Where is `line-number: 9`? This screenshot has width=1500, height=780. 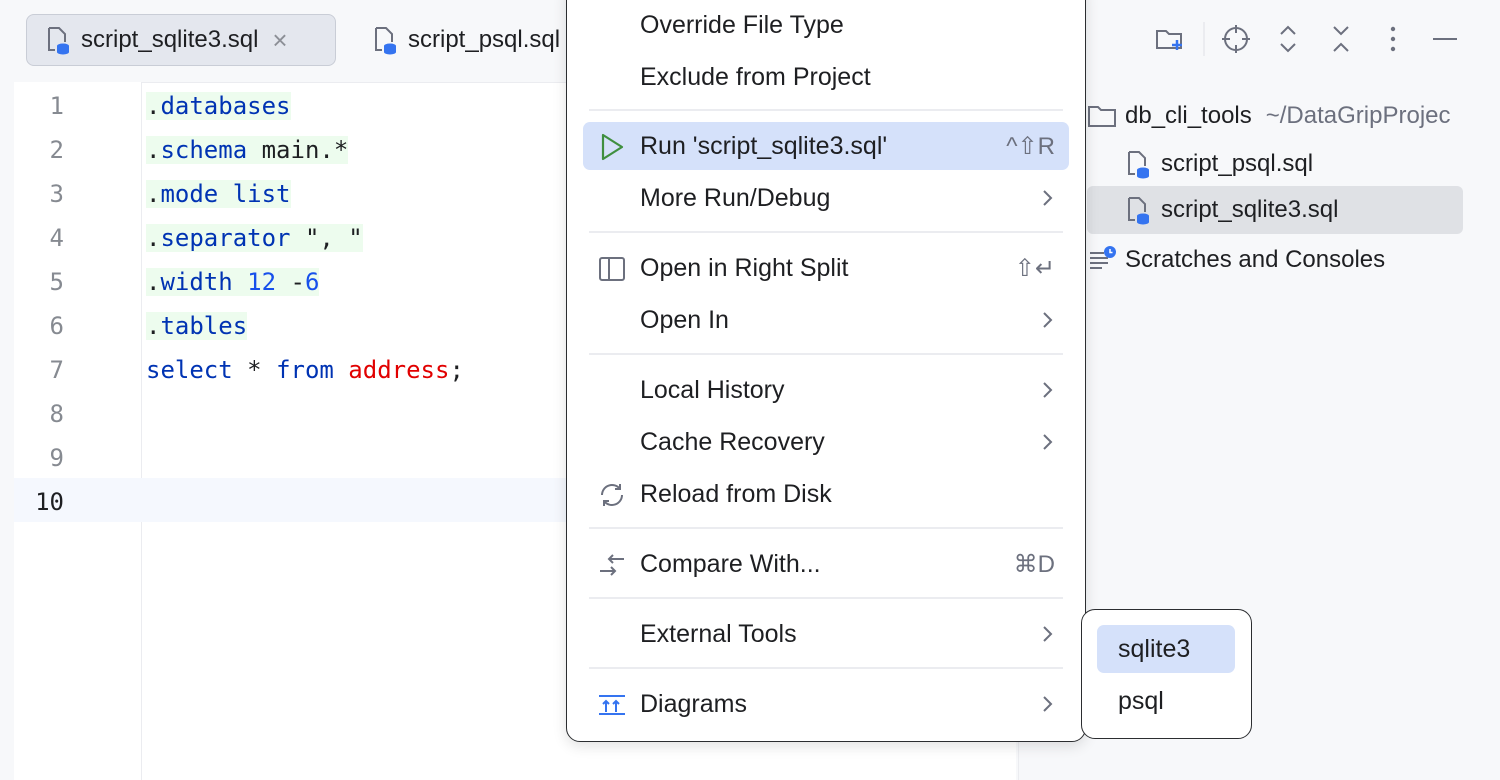
line-number: 9 is located at coordinates (56, 458).